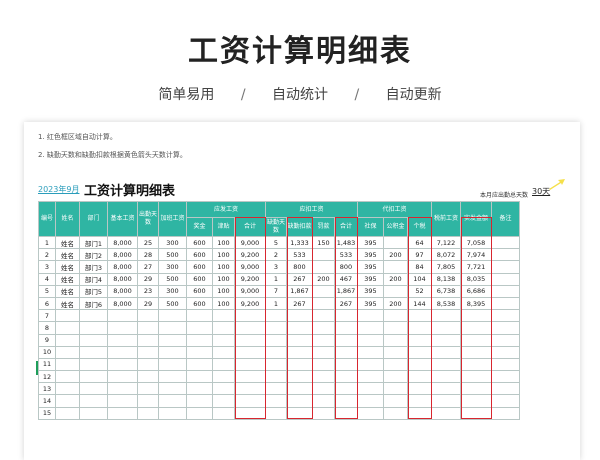 The image size is (600, 460). Describe the element at coordinates (93, 242) in the screenshot. I see `cell-dept: 部门1` at that location.